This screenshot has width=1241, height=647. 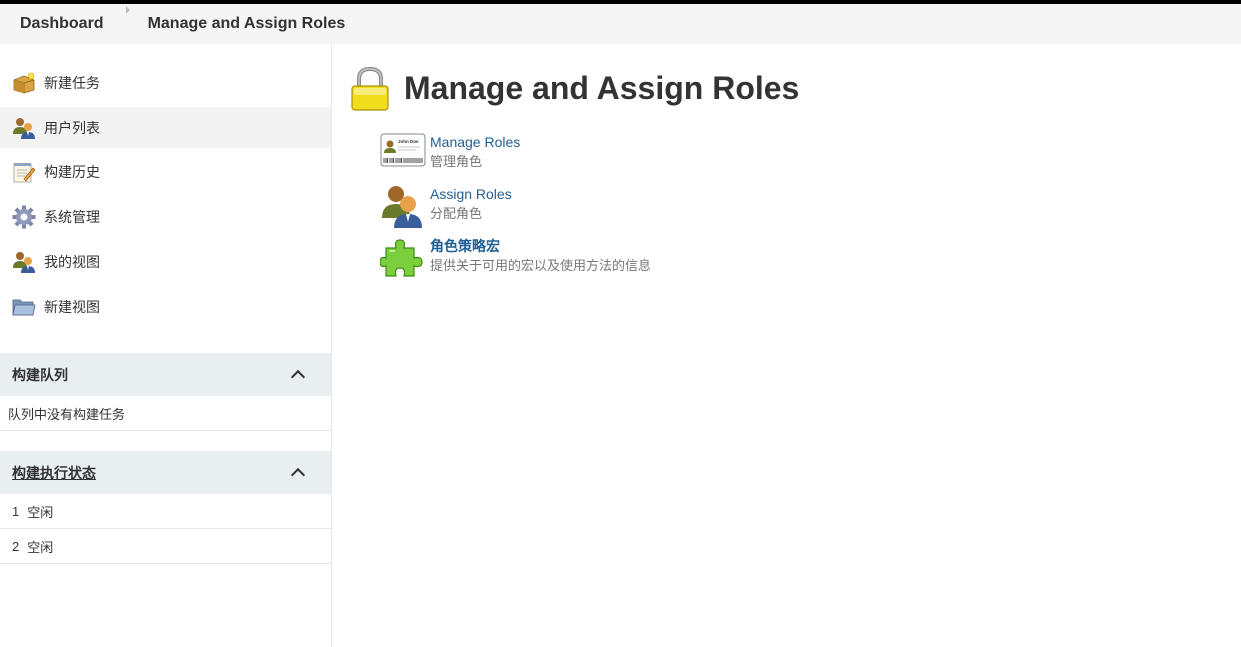 I want to click on build-queue-header: 构建队列, so click(x=165, y=374).